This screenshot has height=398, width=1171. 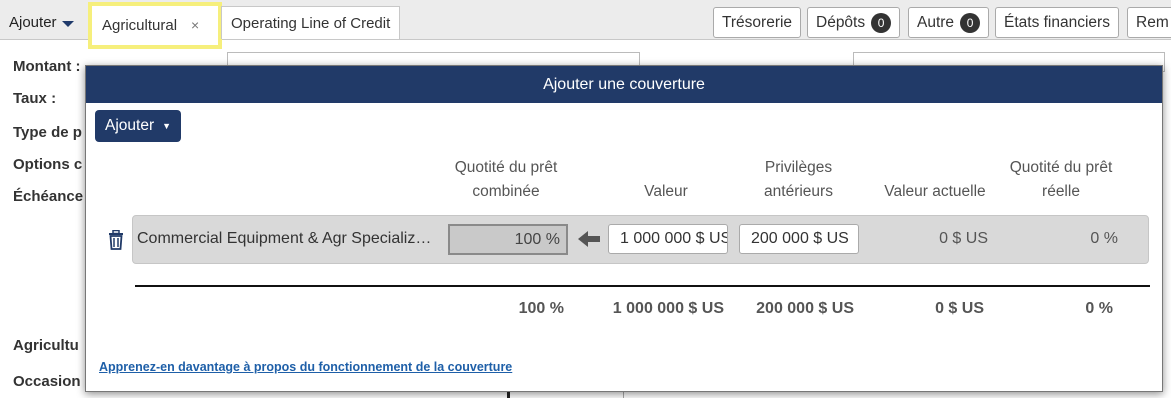 I want to click on add-coverage-label: Ajouter, so click(x=130, y=125).